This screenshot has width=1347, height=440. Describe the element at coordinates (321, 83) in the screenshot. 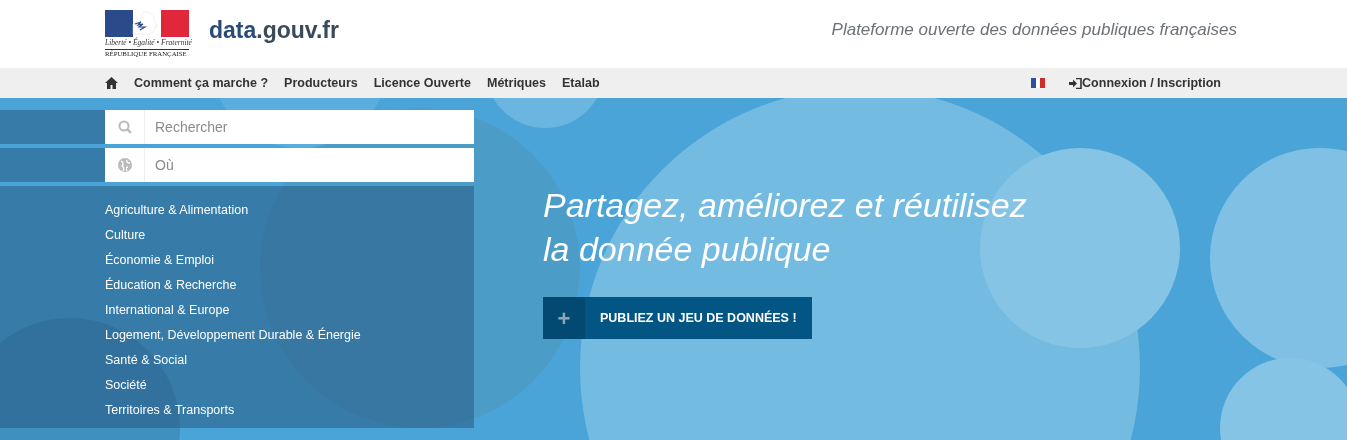

I see `nav-link: Producteurs` at that location.